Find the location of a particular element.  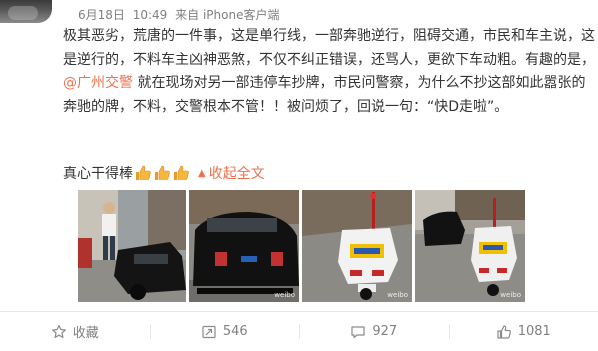

action-bar: 收藏 546 927 1081 is located at coordinates (299, 331).